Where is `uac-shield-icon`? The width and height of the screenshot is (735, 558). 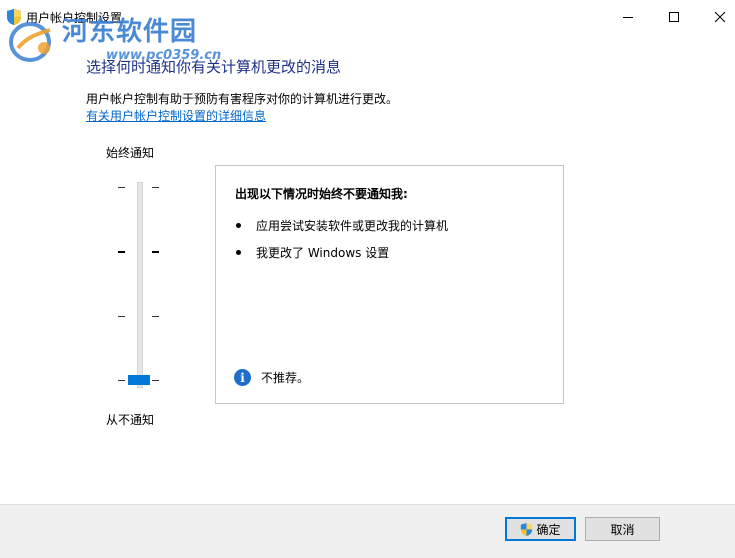 uac-shield-icon is located at coordinates (527, 529).